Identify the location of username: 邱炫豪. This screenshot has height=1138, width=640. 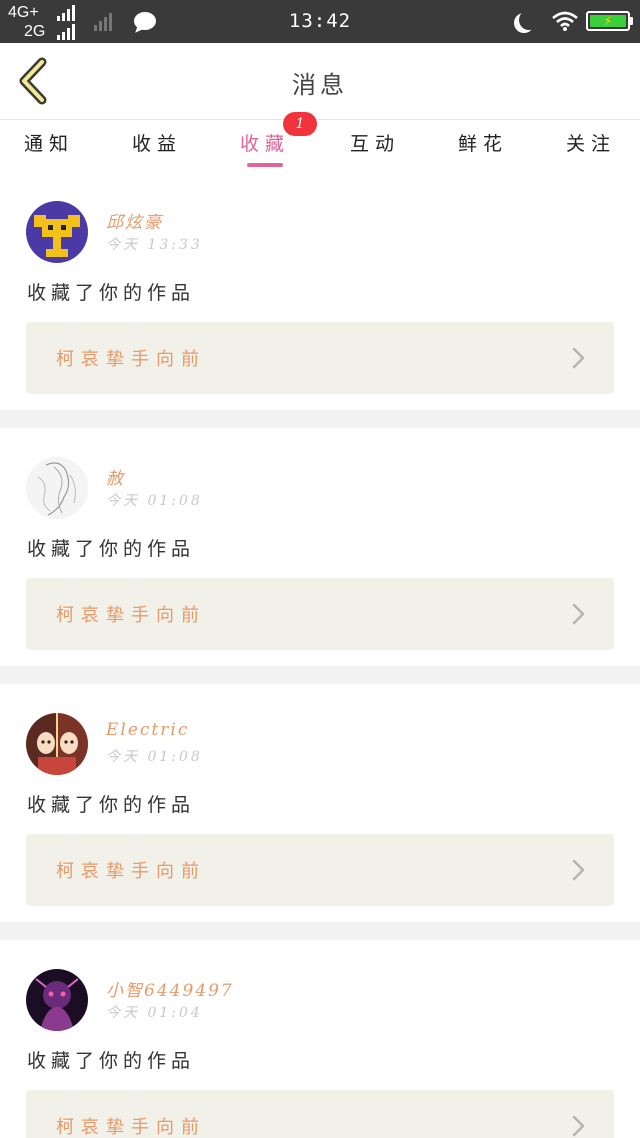
(134, 220).